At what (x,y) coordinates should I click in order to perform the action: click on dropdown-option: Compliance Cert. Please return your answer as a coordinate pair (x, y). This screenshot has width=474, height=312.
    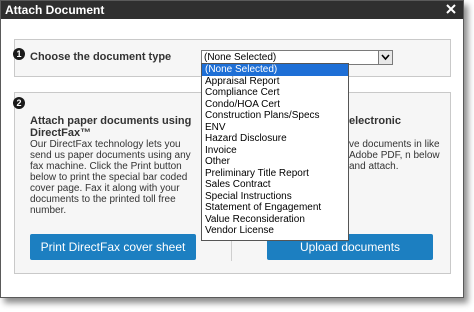
    Looking at the image, I should click on (275, 93).